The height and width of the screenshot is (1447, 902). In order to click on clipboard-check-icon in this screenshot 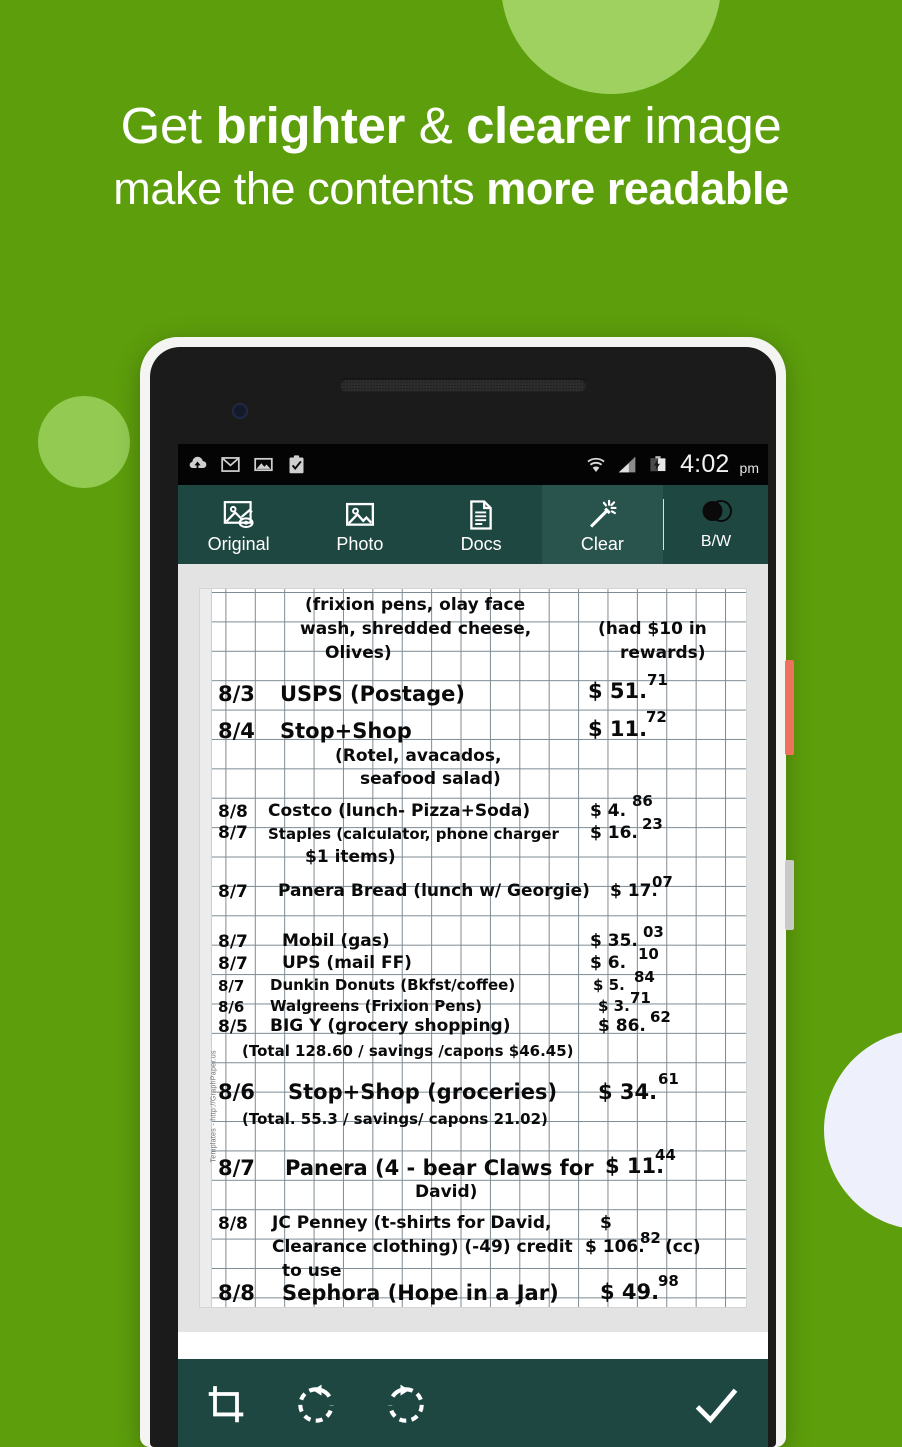, I will do `click(296, 464)`.